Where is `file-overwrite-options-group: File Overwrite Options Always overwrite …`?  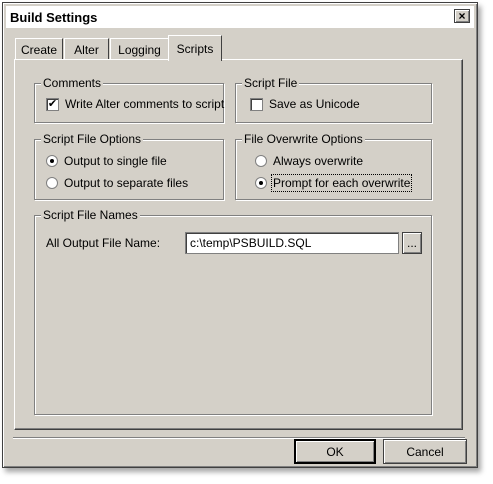 file-overwrite-options-group: File Overwrite Options Always overwrite … is located at coordinates (333, 166).